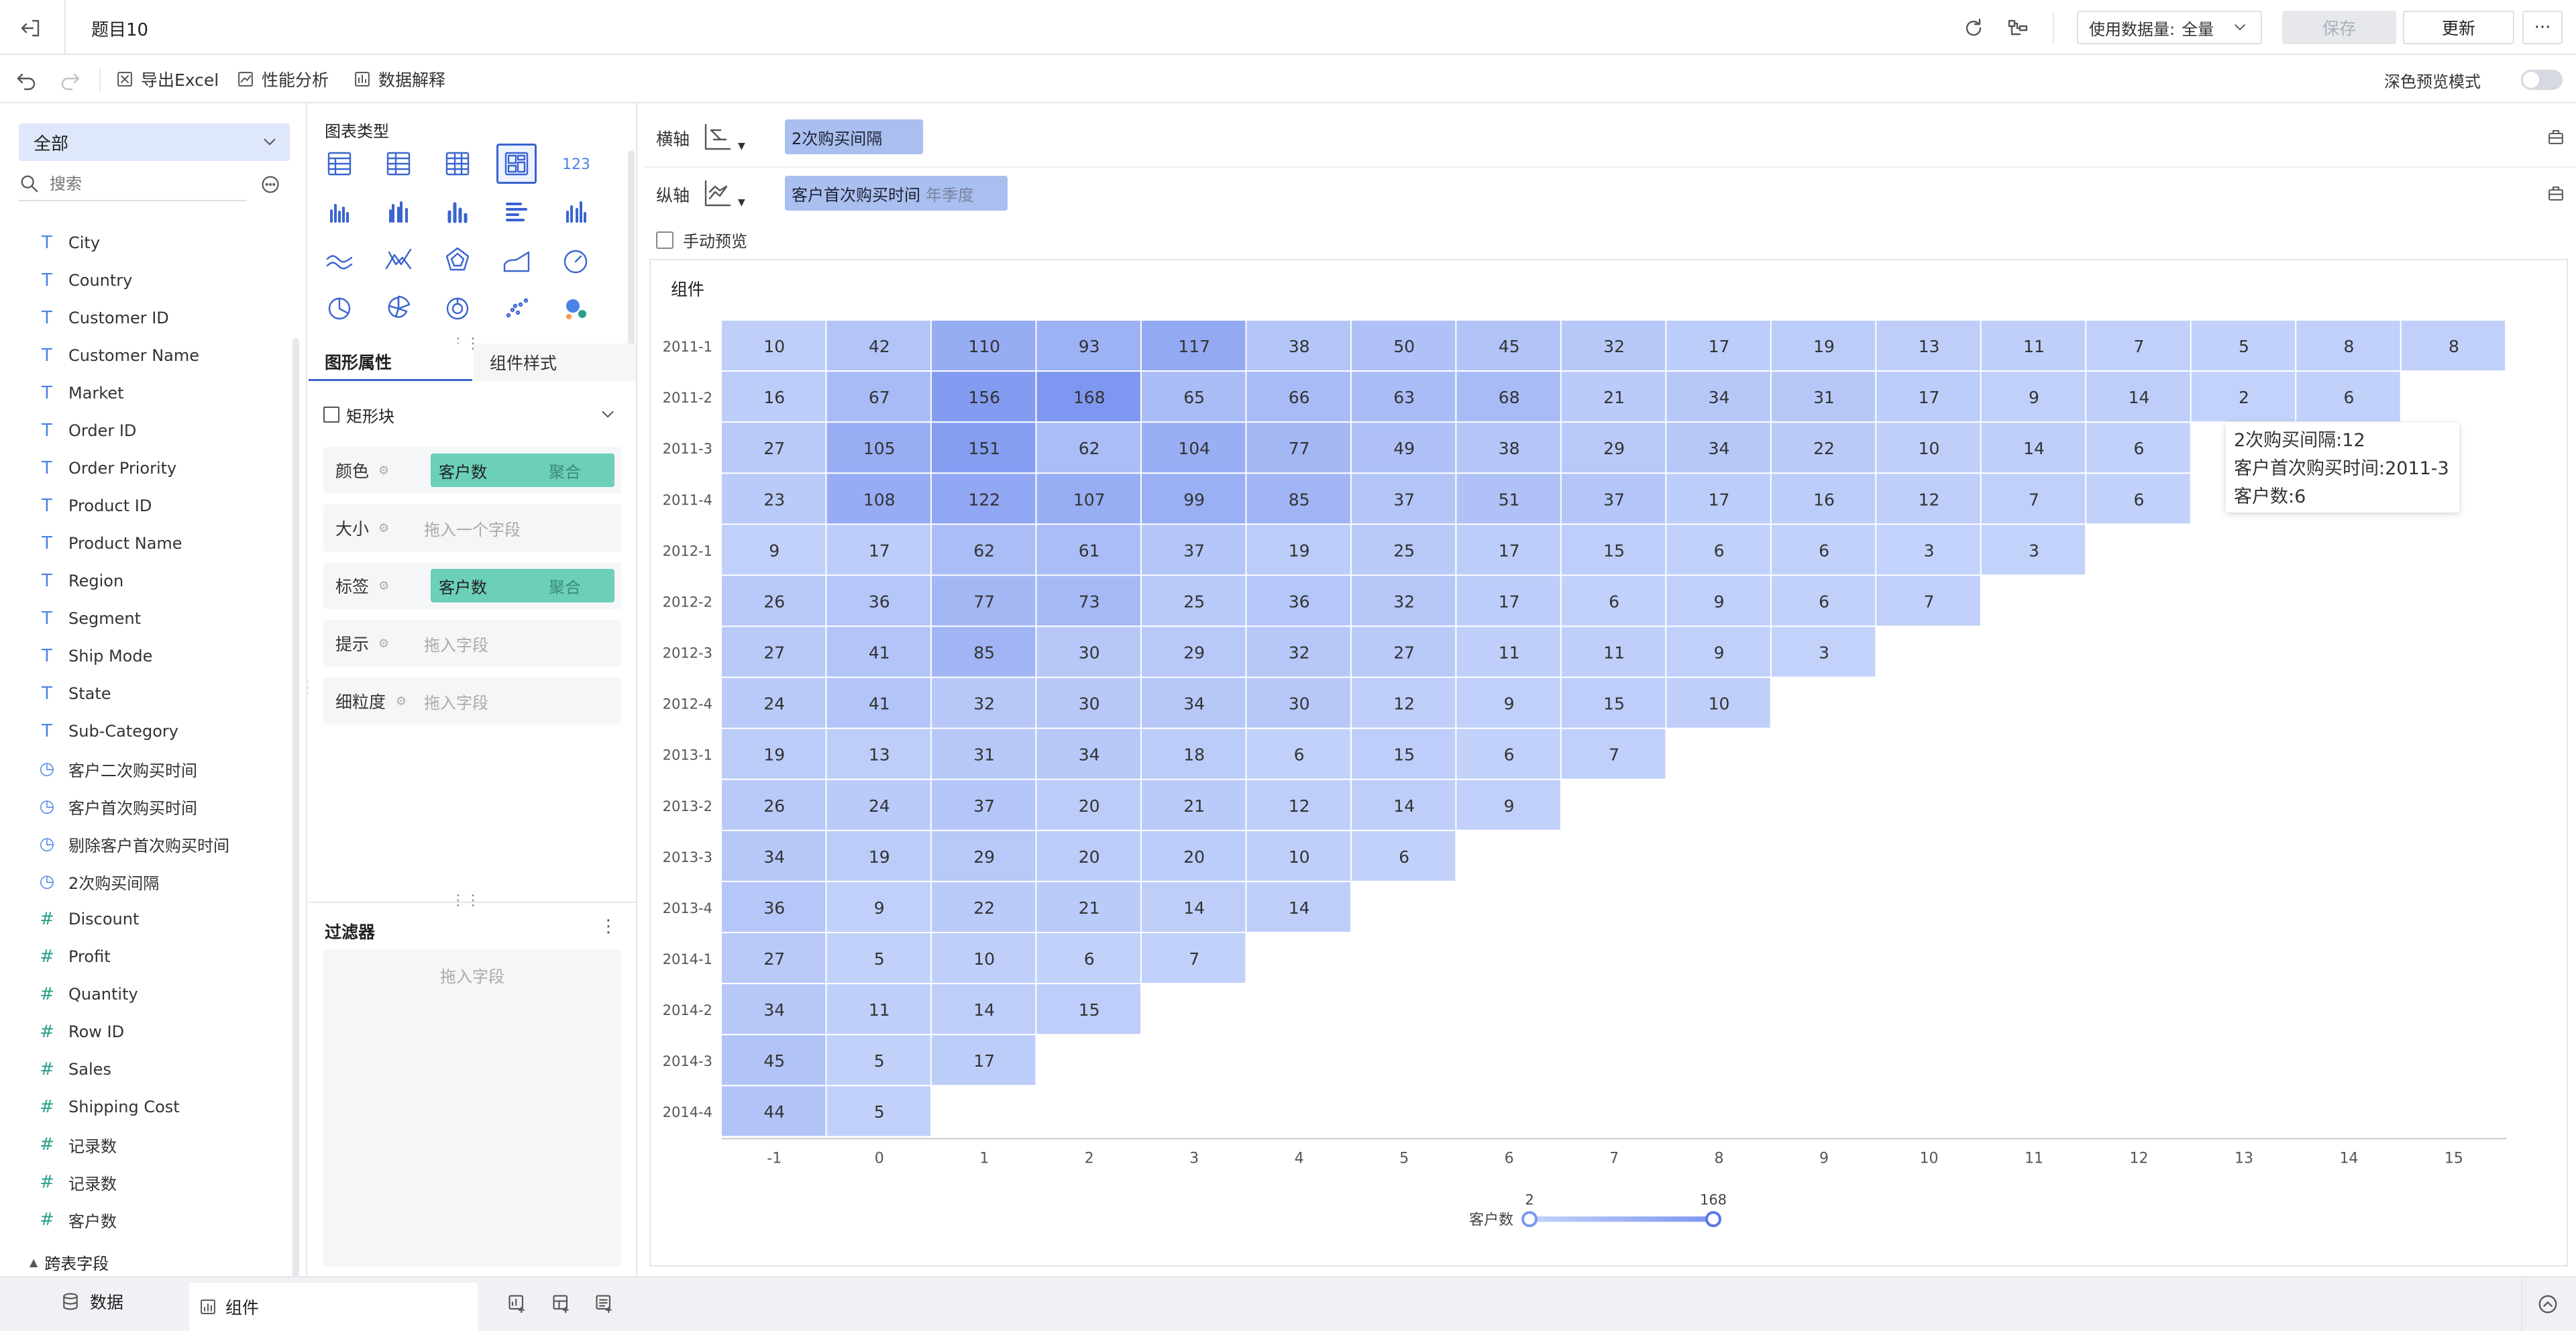 The image size is (2576, 1331). Describe the element at coordinates (108, 731) in the screenshot. I see `field-item: T Sub-Category` at that location.